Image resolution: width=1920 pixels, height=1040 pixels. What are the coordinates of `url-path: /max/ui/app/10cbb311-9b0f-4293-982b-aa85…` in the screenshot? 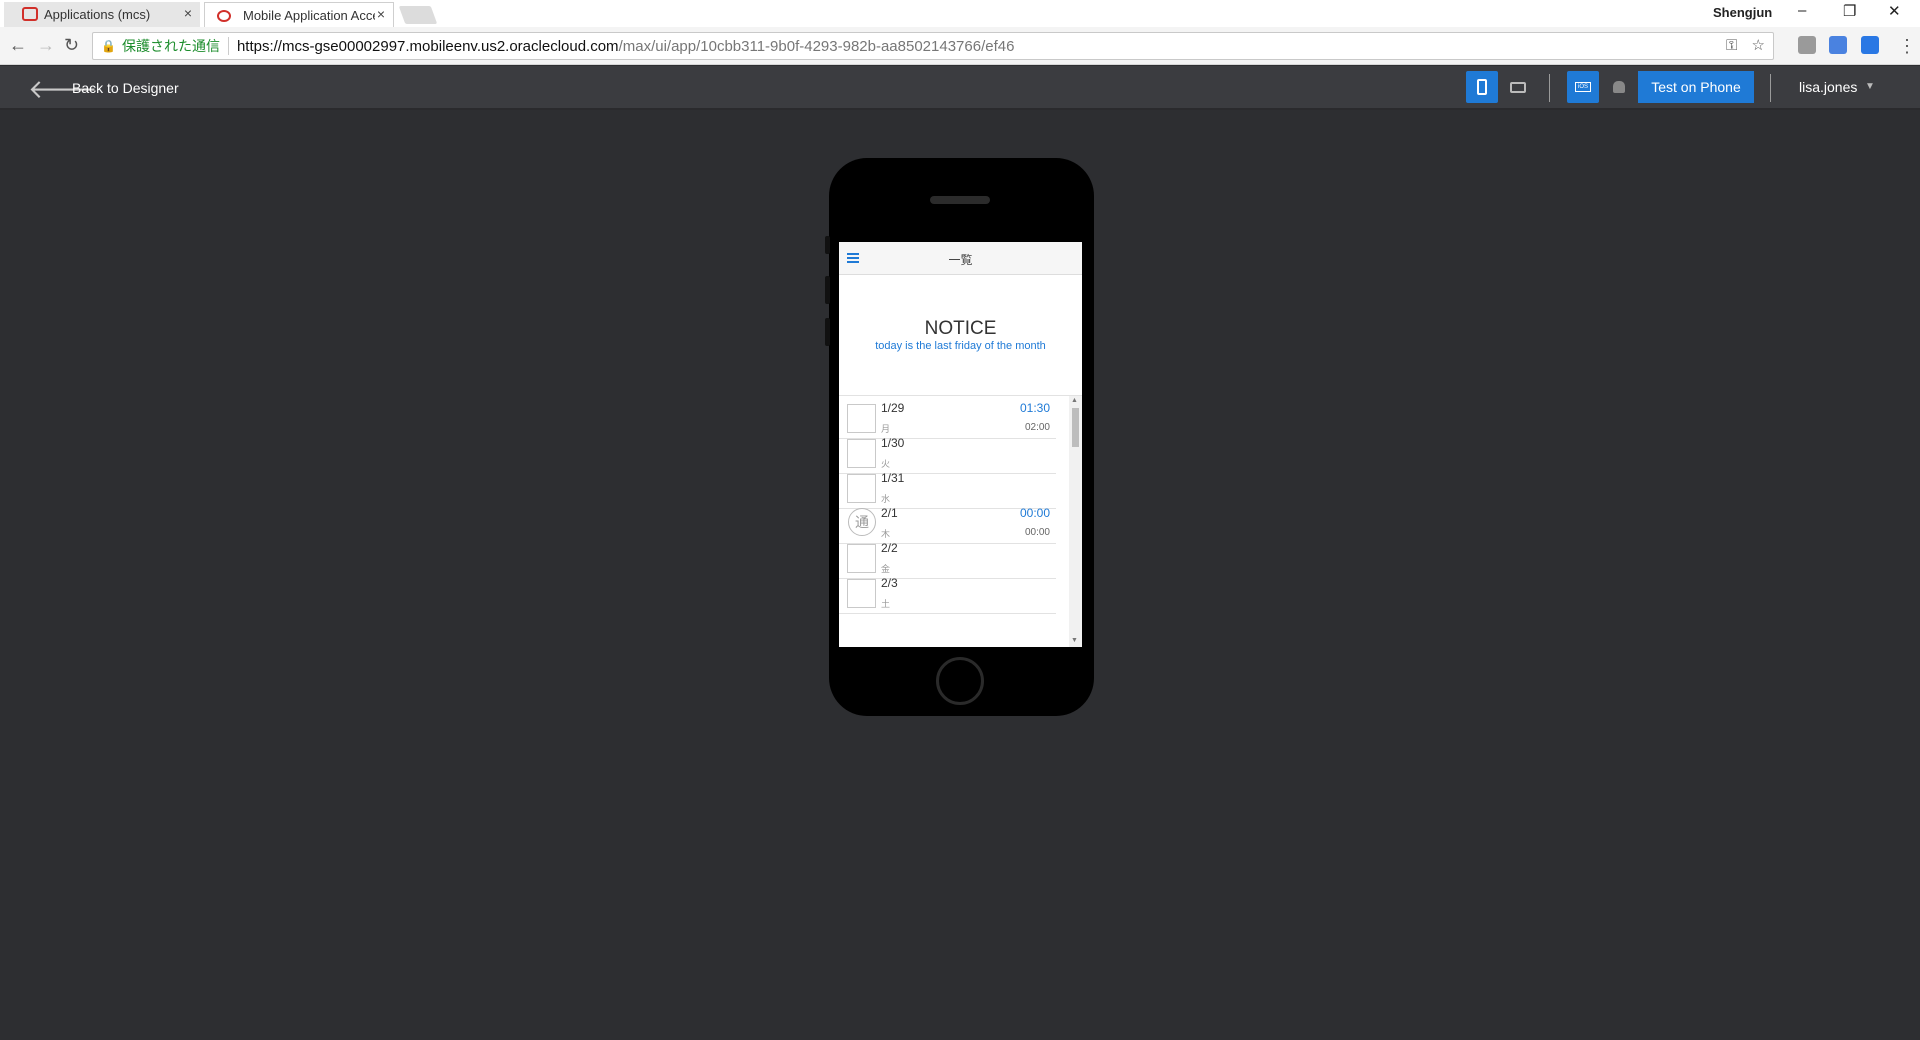 It's located at (816, 46).